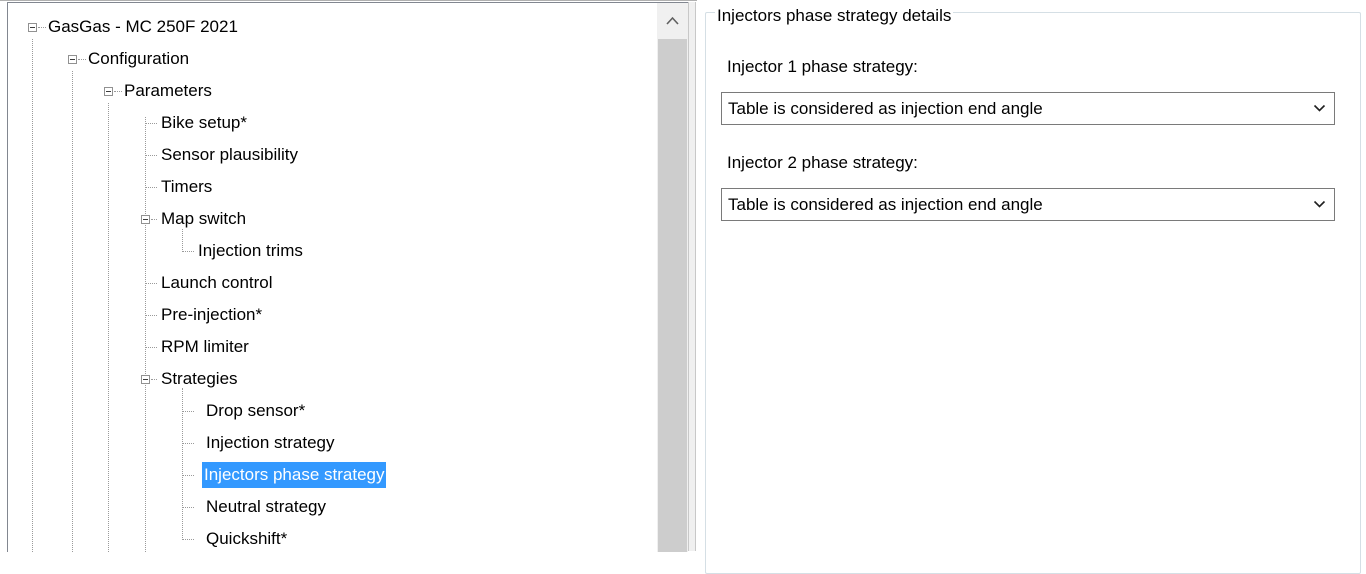 The height and width of the screenshot is (574, 1366). What do you see at coordinates (158, 414) in the screenshot?
I see `tree-node-drop-sensor: Drop sensor*` at bounding box center [158, 414].